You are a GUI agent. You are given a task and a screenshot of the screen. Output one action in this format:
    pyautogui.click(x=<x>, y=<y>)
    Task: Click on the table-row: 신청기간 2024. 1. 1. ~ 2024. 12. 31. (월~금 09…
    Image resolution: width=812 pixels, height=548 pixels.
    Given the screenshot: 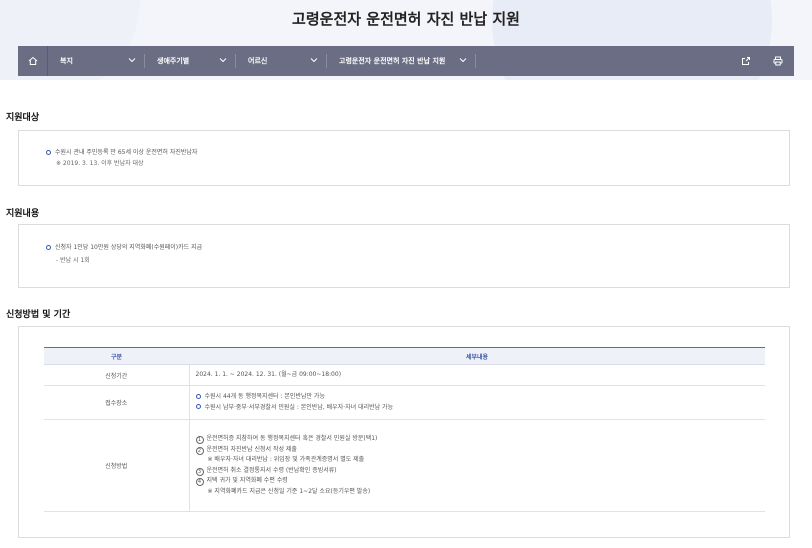 What is the action you would take?
    pyautogui.click(x=404, y=375)
    